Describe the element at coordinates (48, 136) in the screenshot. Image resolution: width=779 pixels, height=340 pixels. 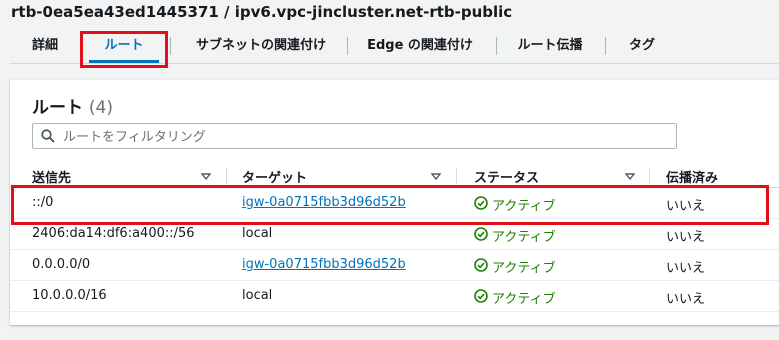
I see `search-icon` at that location.